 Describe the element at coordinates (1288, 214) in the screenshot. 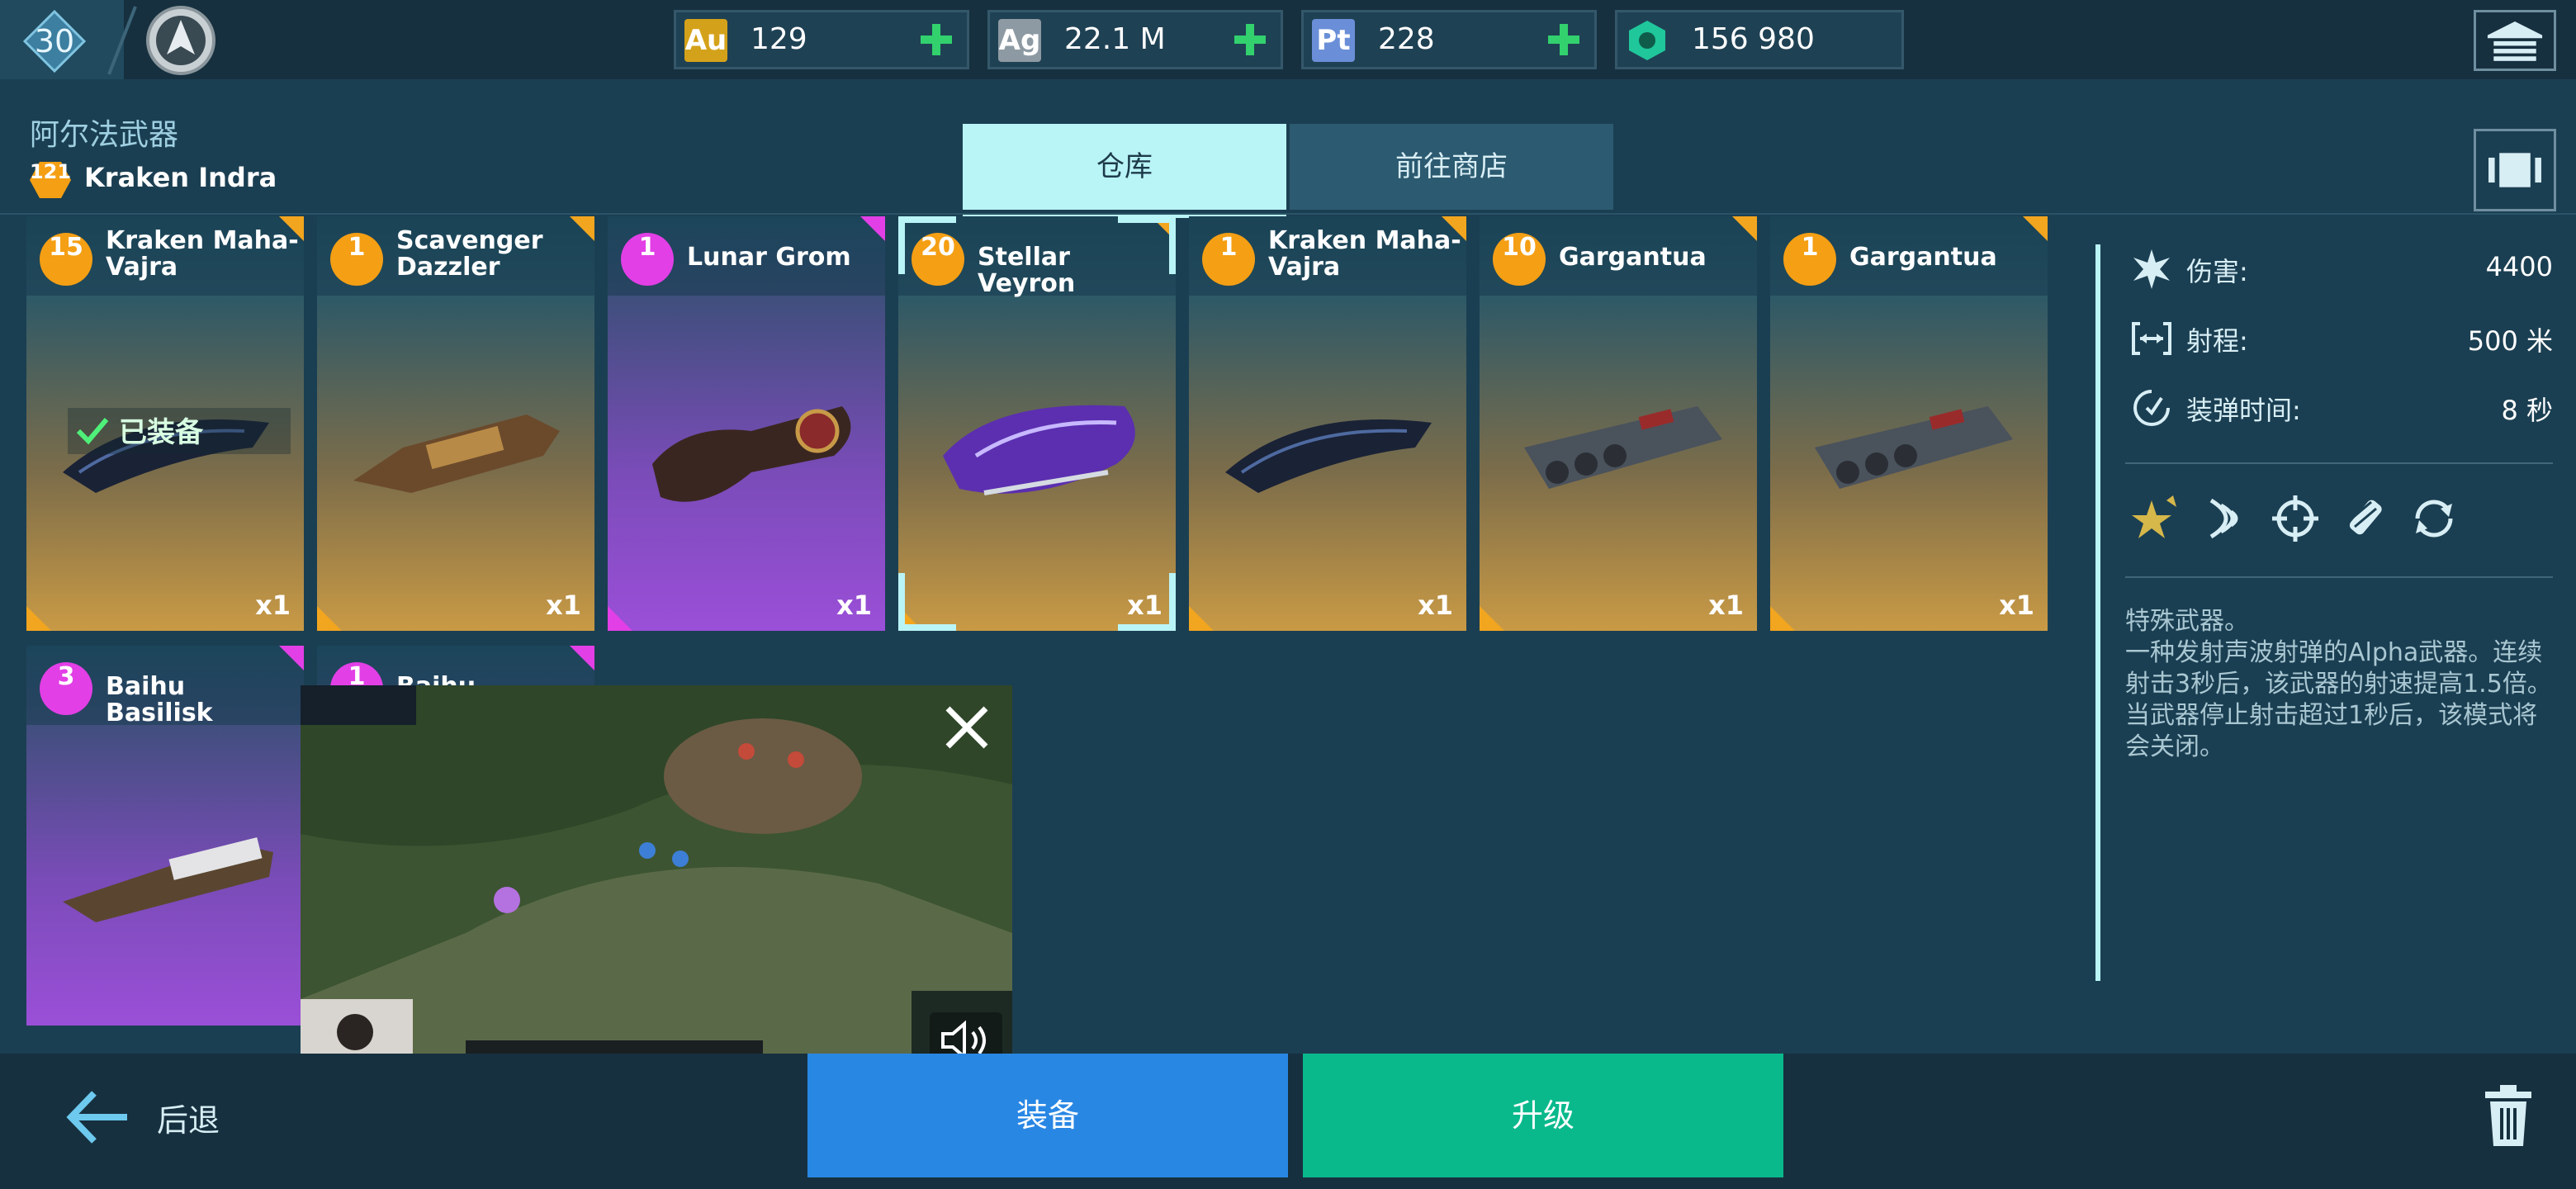

I see `header-divider` at that location.